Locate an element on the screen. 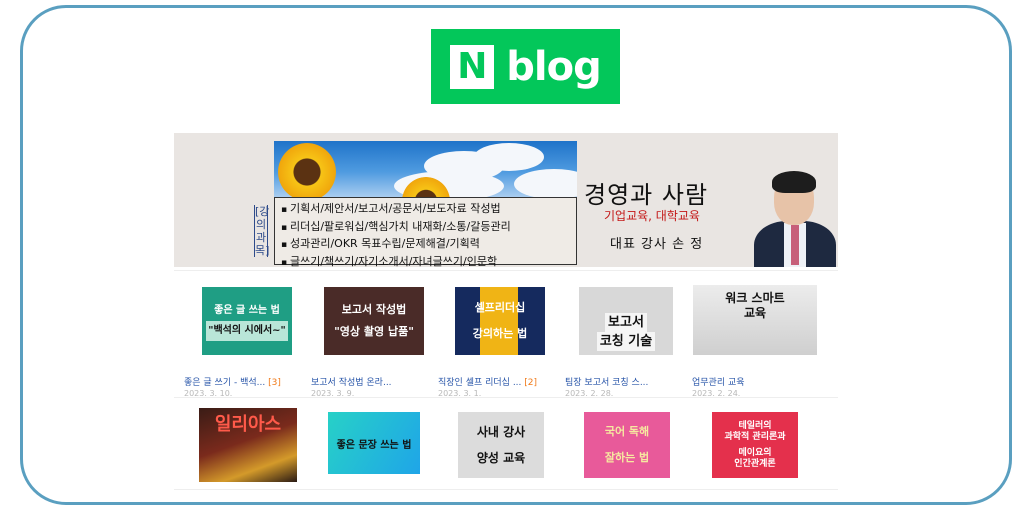 The width and height of the screenshot is (1022, 513). sunflower-sky-image is located at coordinates (425, 169).